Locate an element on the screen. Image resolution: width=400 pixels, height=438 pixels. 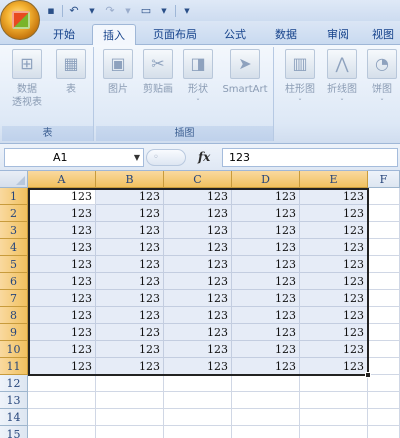
column-header-a: A is located at coordinates (62, 179).